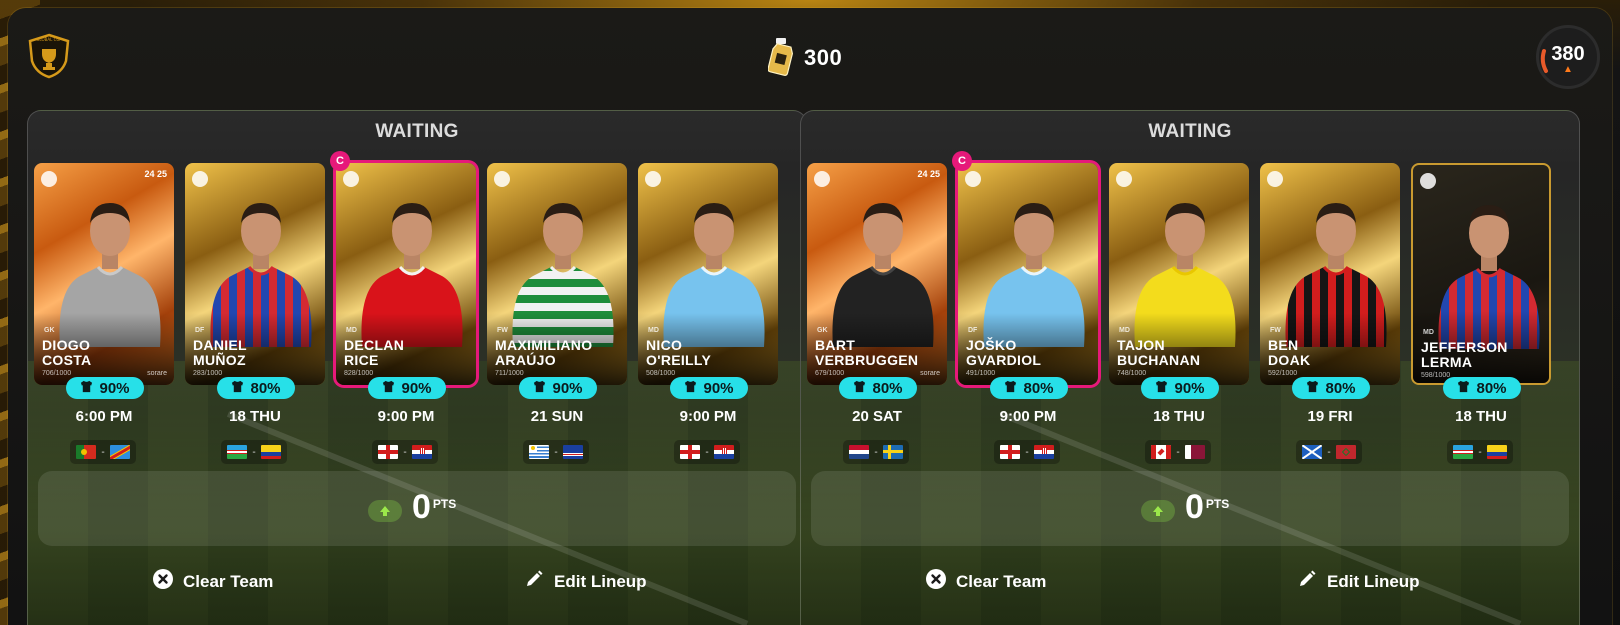 The width and height of the screenshot is (1620, 625). Describe the element at coordinates (804, 58) in the screenshot. I see `coin-balance: 300` at that location.